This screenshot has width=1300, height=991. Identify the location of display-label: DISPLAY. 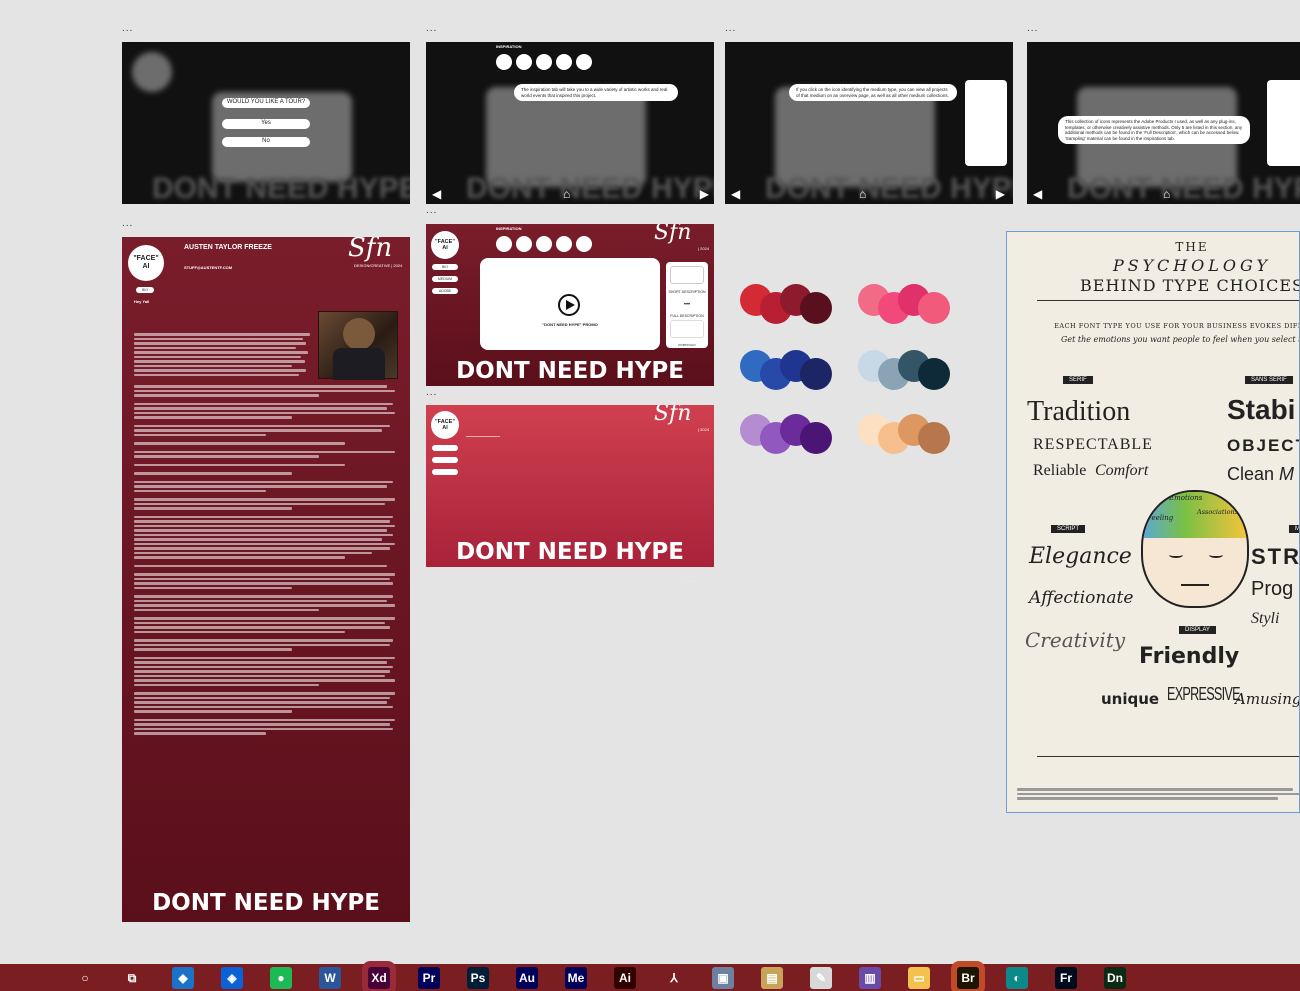
(1197, 630).